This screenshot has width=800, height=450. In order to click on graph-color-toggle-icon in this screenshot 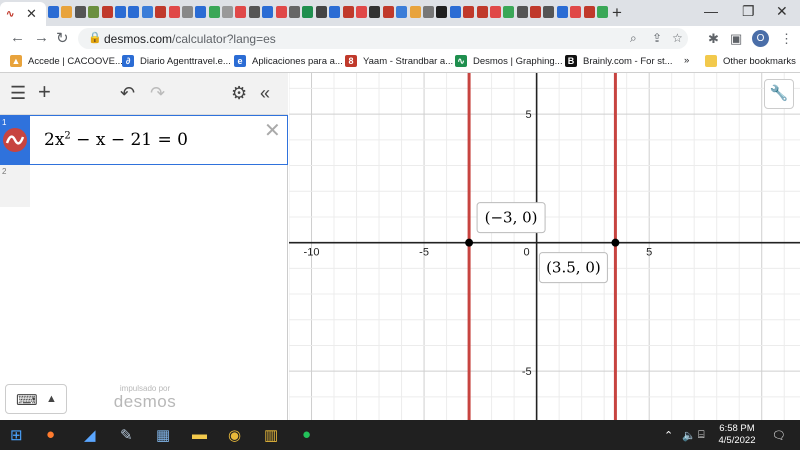, I will do `click(15, 140)`.